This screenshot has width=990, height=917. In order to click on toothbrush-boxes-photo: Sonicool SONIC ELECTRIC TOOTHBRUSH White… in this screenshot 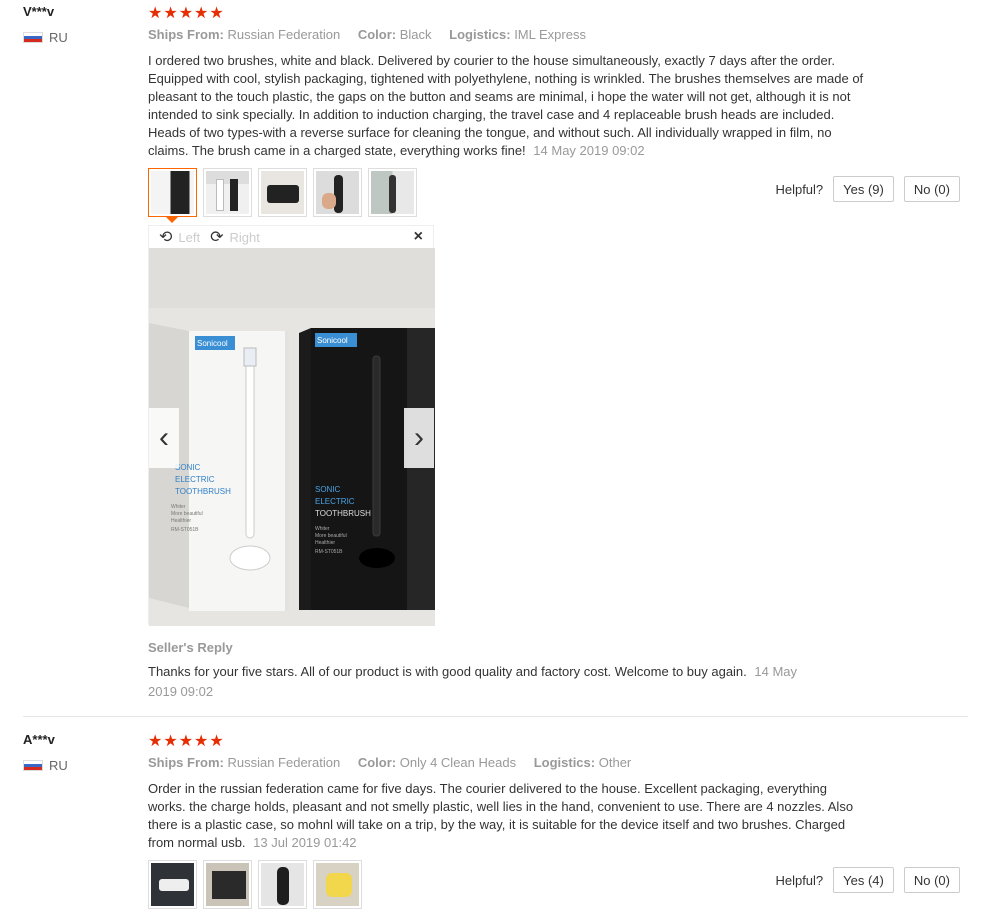, I will do `click(292, 437)`.